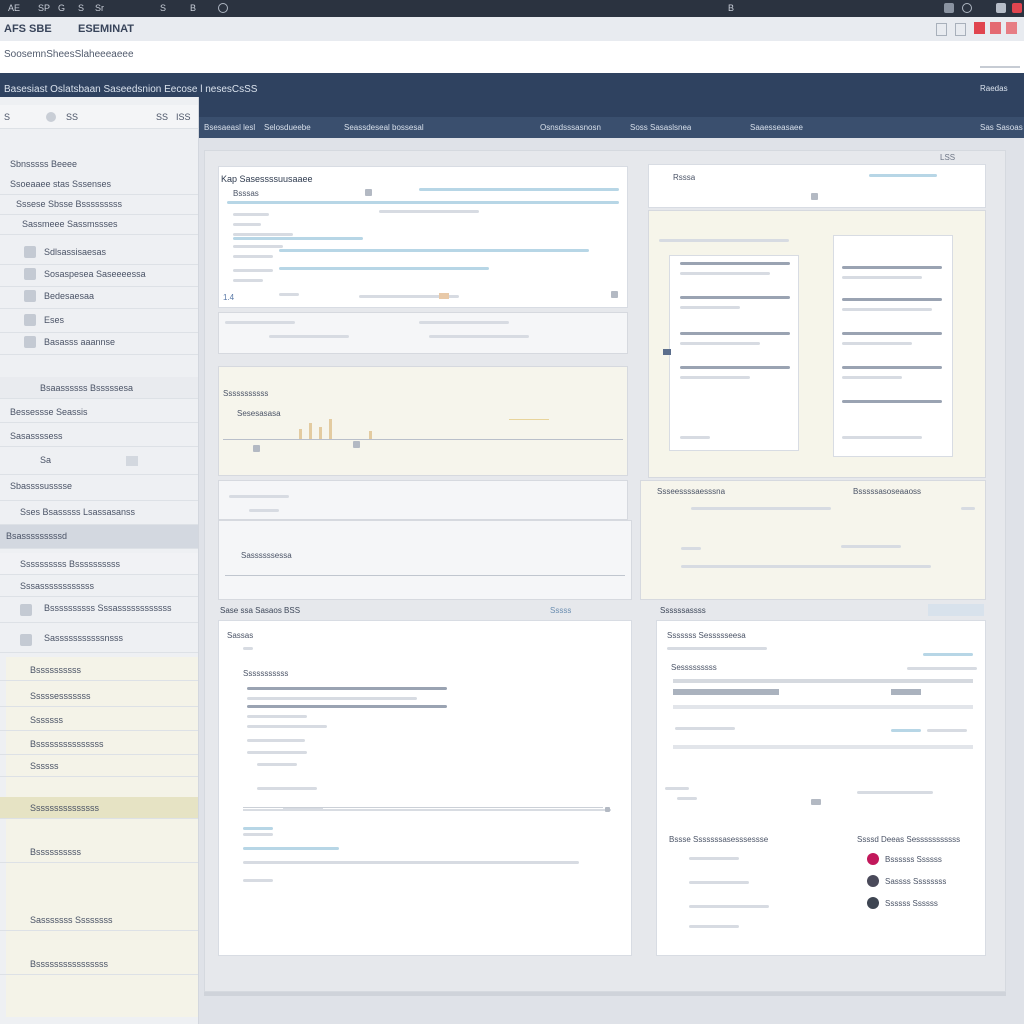 The height and width of the screenshot is (1024, 1024). I want to click on sidebar-item: Sbnsssss Beeee, so click(99, 164).